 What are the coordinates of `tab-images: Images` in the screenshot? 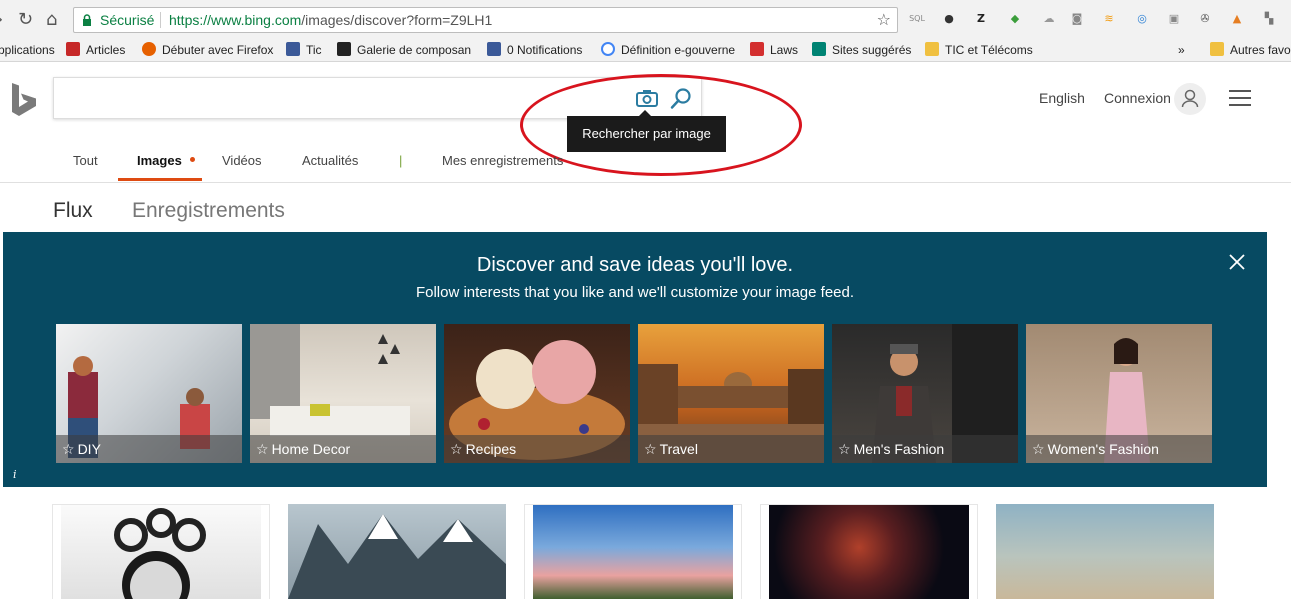 It's located at (159, 160).